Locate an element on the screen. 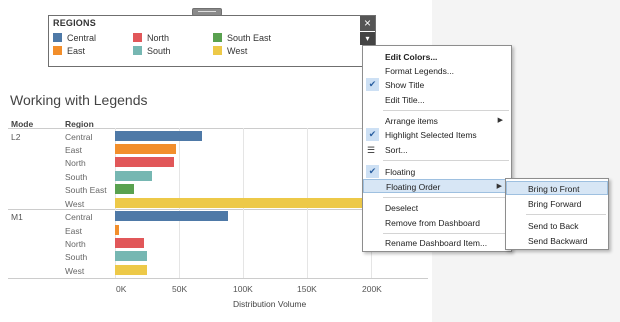  menu-item-label: Show Title is located at coordinates (405, 85).